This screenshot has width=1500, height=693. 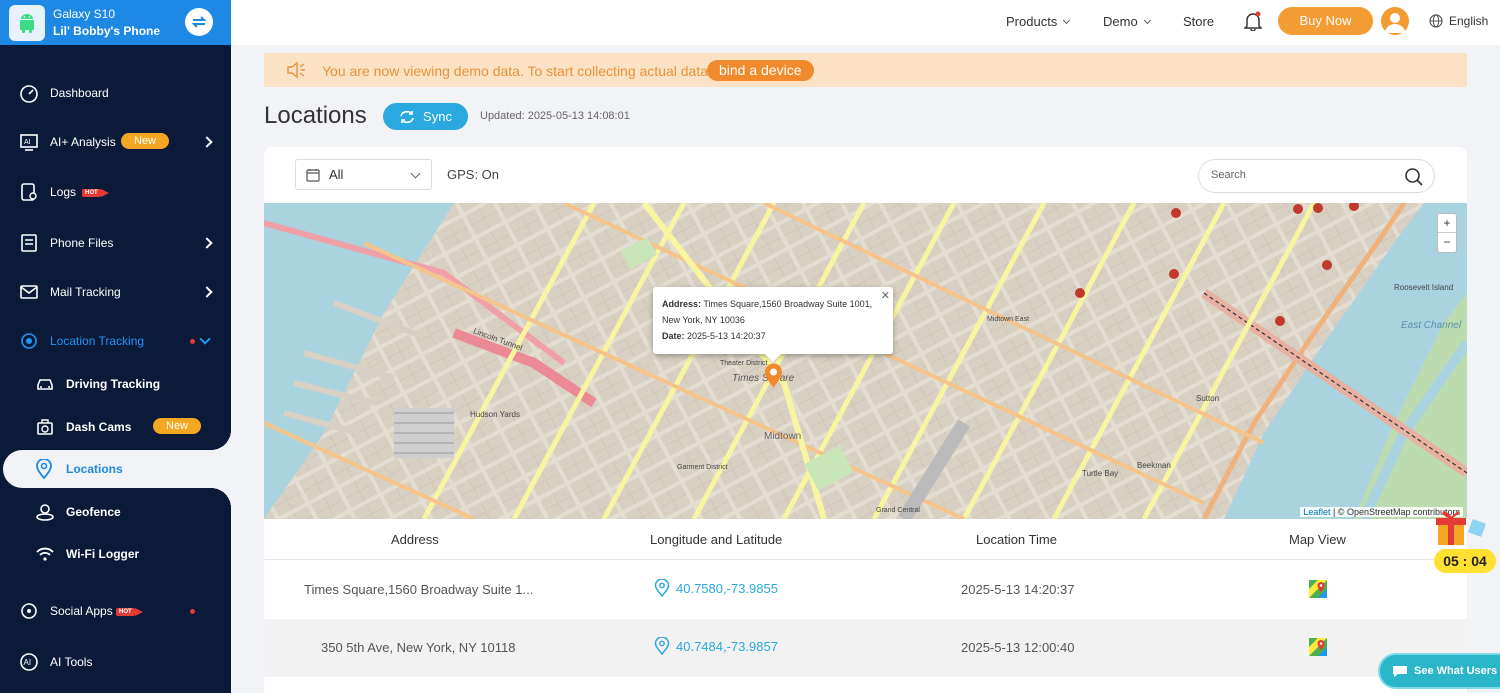 I want to click on avatar, so click(x=1395, y=21).